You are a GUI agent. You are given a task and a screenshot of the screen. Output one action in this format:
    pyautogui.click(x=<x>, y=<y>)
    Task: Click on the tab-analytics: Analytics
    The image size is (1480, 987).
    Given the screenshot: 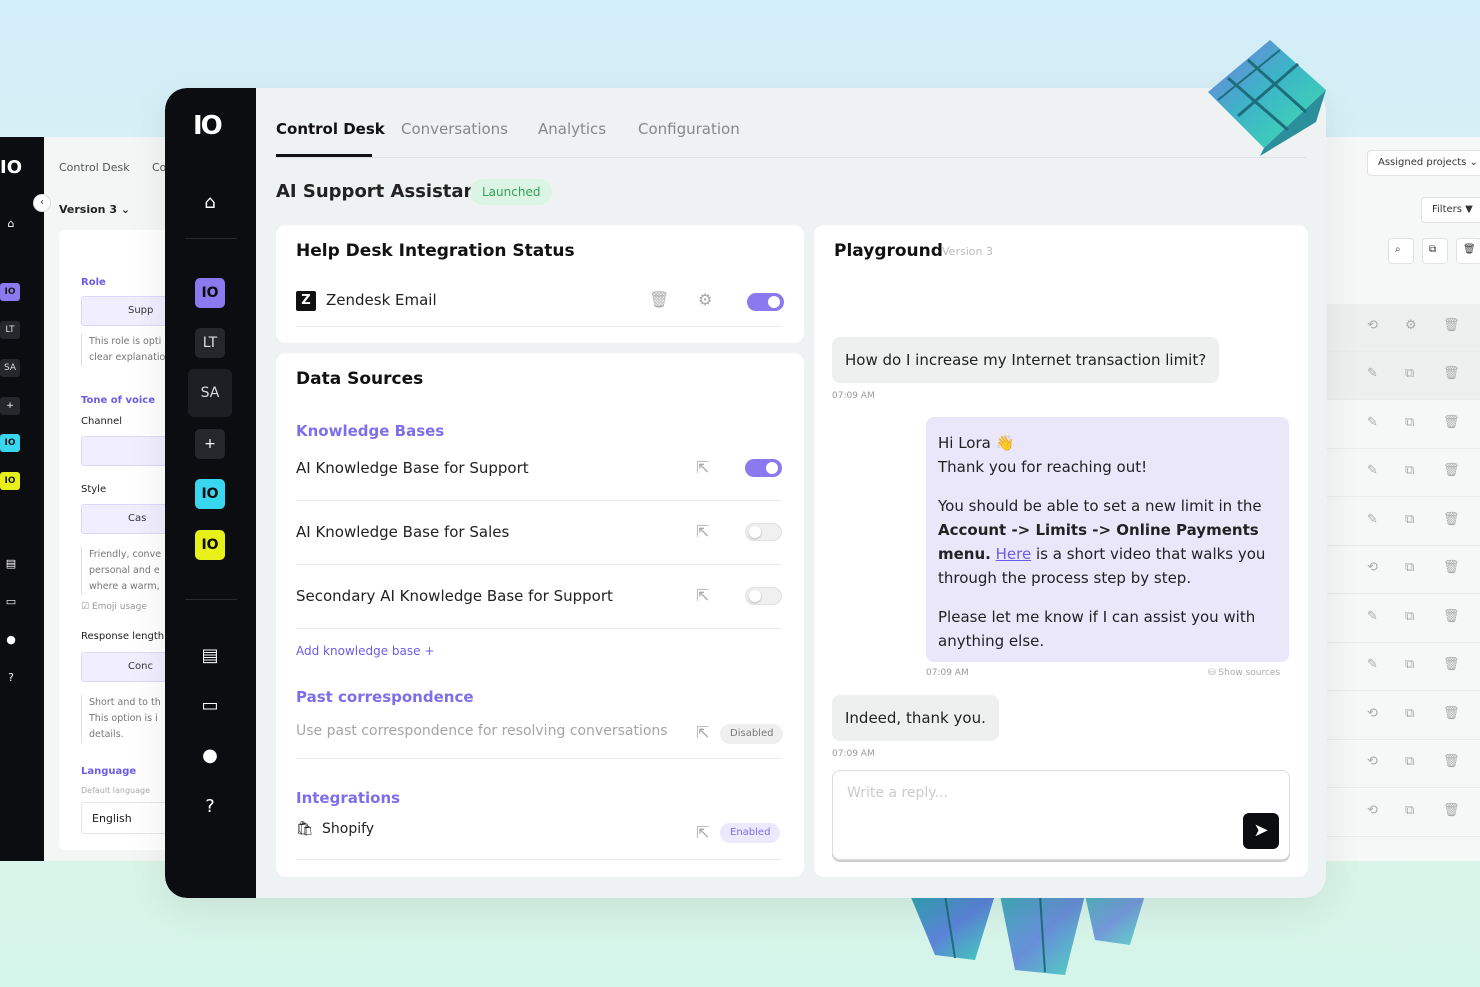 What is the action you would take?
    pyautogui.click(x=572, y=129)
    